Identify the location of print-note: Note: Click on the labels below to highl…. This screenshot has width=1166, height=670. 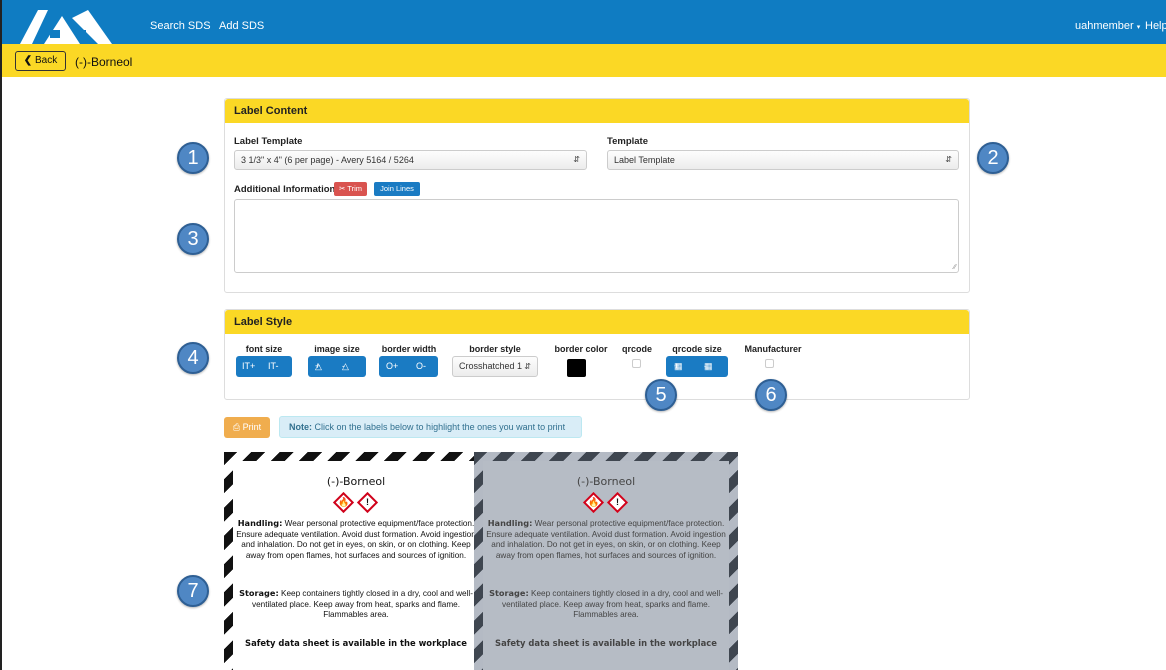
(430, 427).